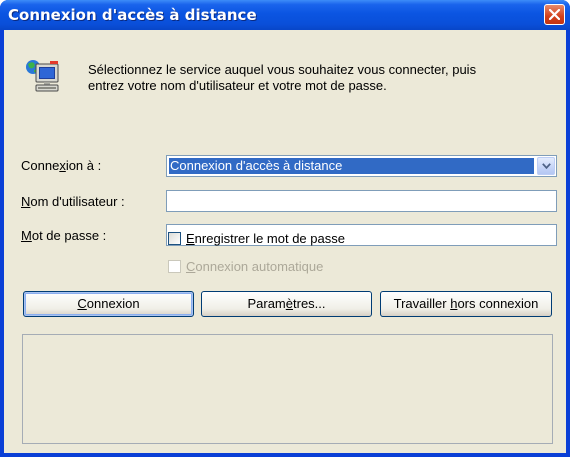 The height and width of the screenshot is (457, 570). Describe the element at coordinates (255, 266) in the screenshot. I see `auto-connect-label: Connexion automatique` at that location.